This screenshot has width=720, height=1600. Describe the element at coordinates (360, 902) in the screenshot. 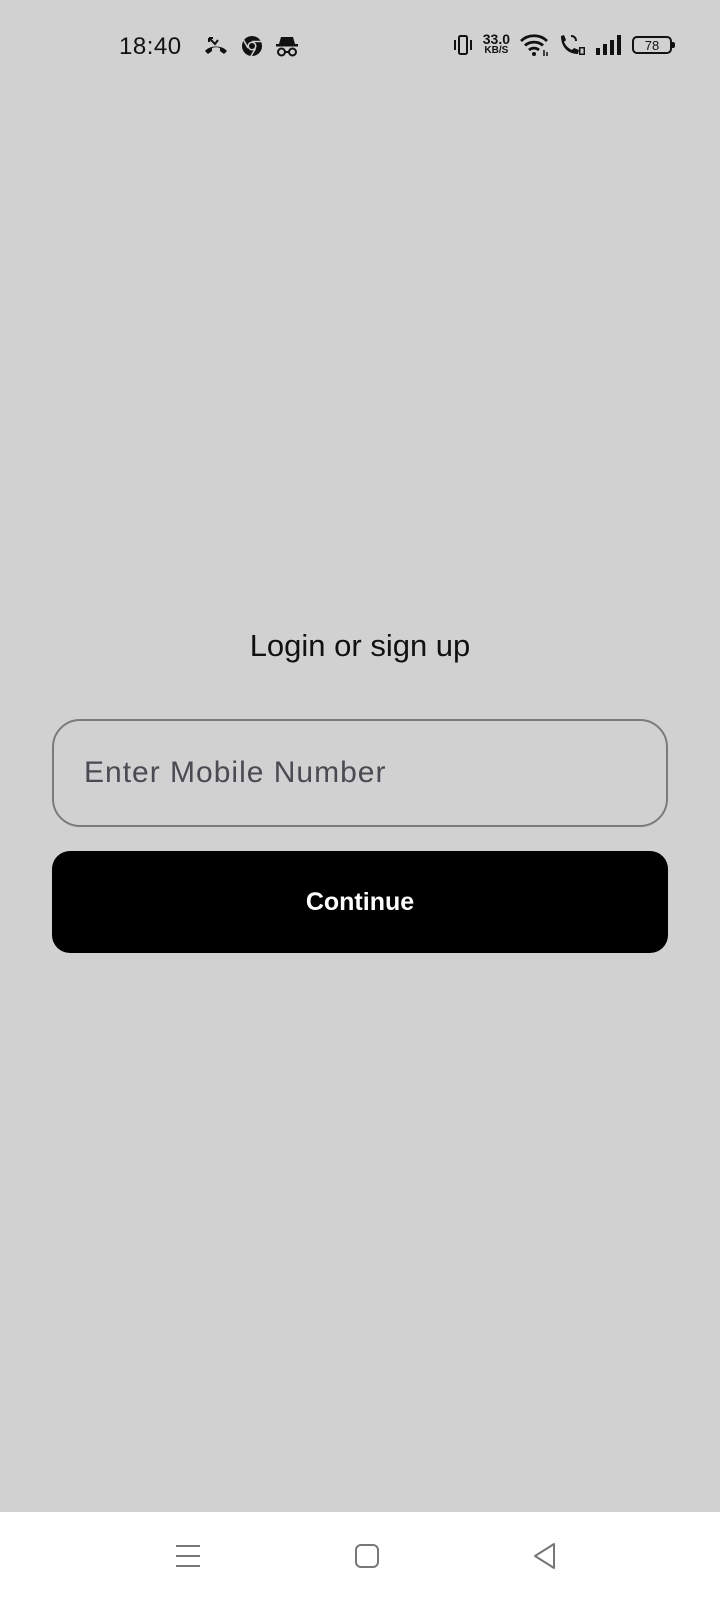

I see `continue-button: Continue` at that location.